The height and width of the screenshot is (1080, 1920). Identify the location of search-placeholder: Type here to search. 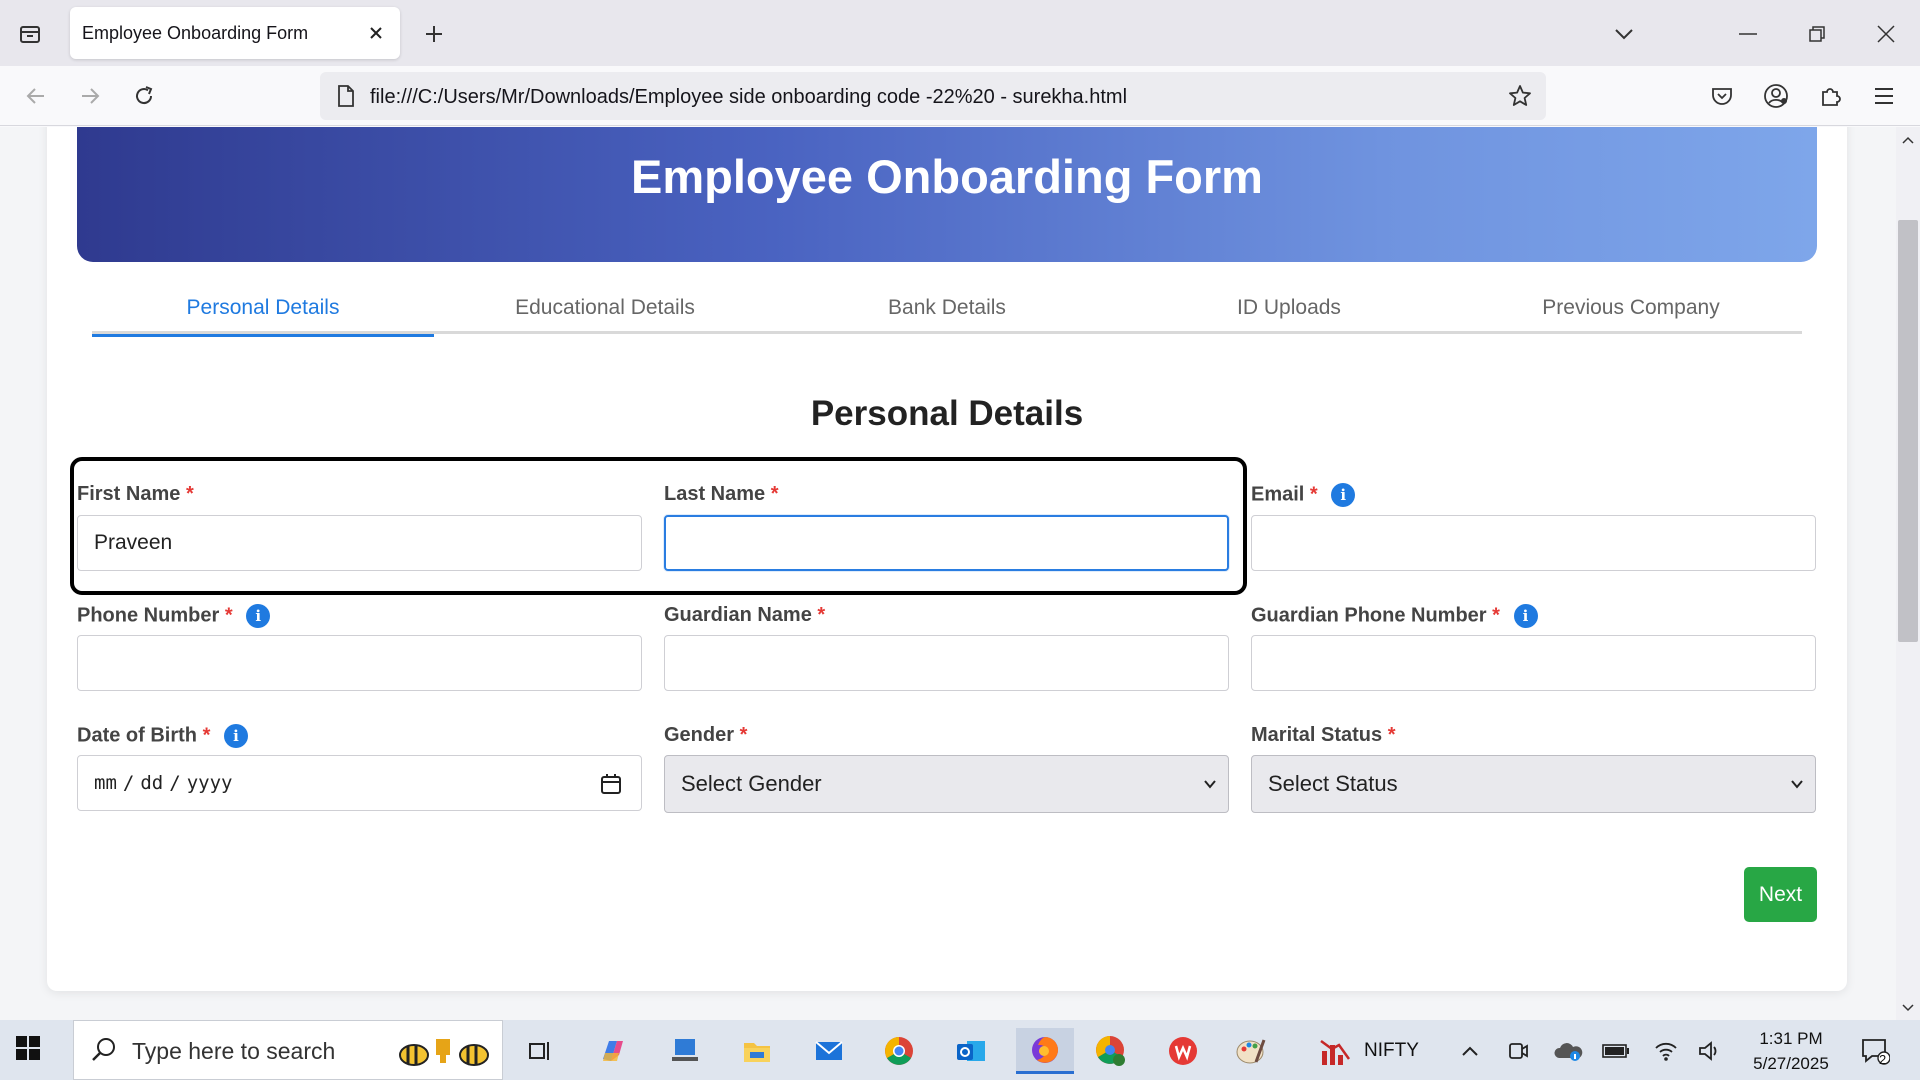
(234, 1051).